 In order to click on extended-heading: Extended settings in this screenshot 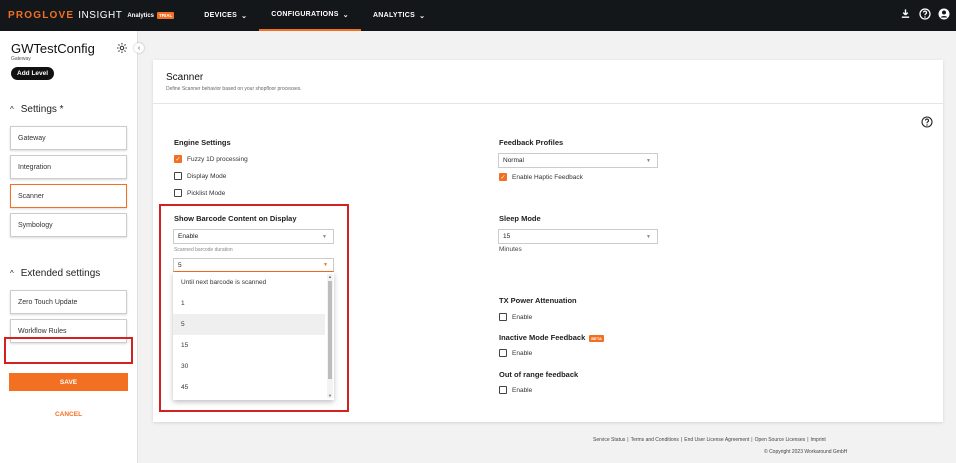, I will do `click(60, 273)`.